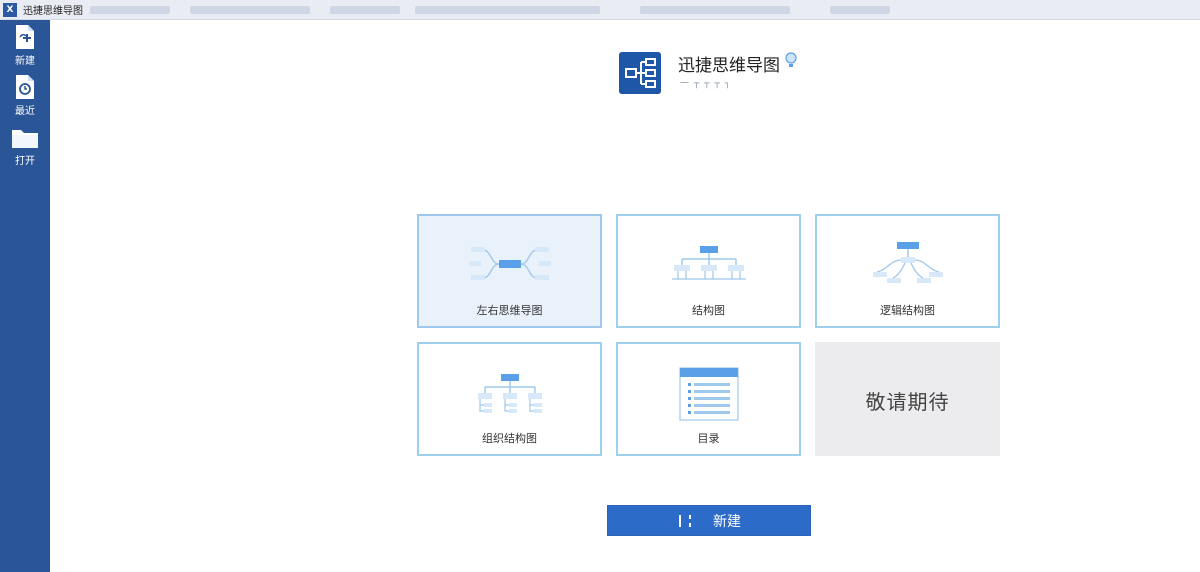  What do you see at coordinates (791, 59) in the screenshot?
I see `lightbulb-icon` at bounding box center [791, 59].